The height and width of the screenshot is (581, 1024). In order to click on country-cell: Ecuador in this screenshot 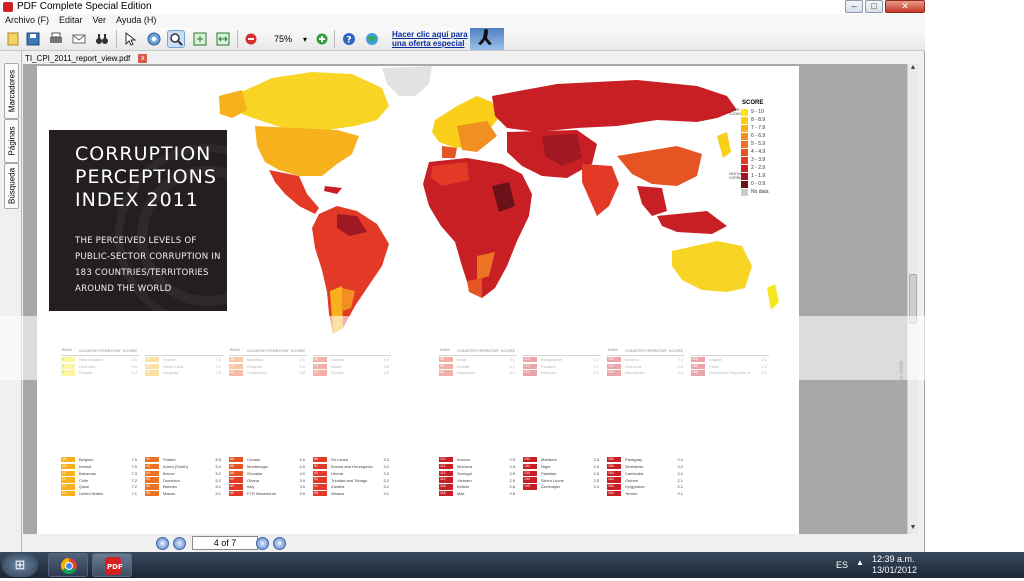, I will do `click(548, 366)`.